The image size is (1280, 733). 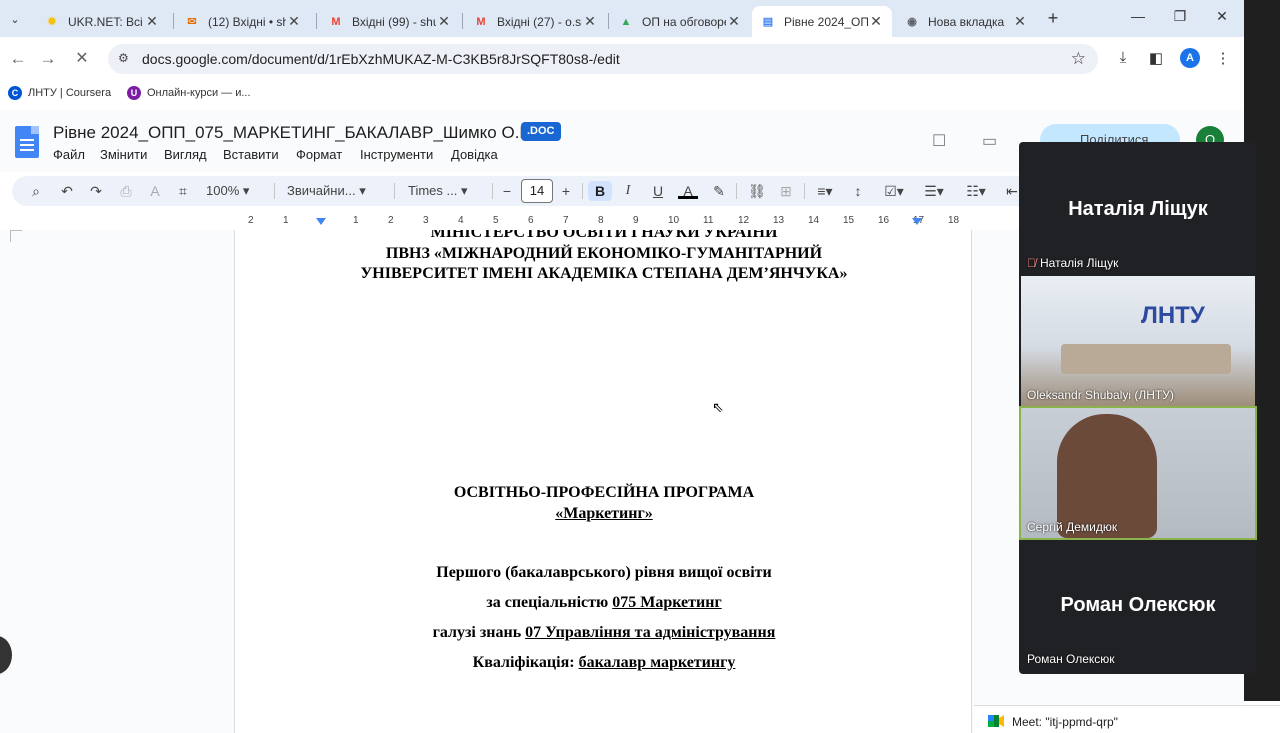 I want to click on participant-big-name: Наталія Ліщук, so click(x=1138, y=209).